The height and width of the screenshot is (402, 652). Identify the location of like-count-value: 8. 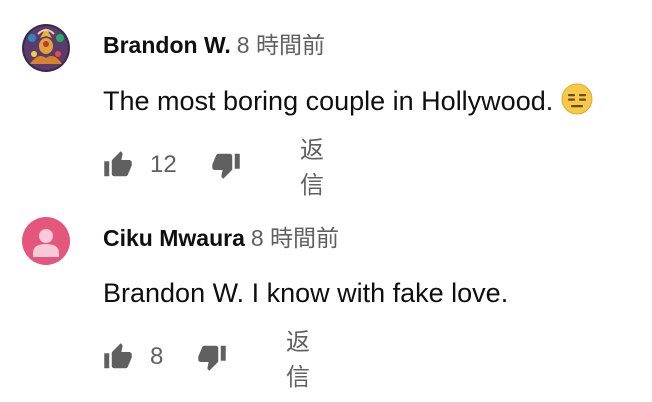
(157, 356).